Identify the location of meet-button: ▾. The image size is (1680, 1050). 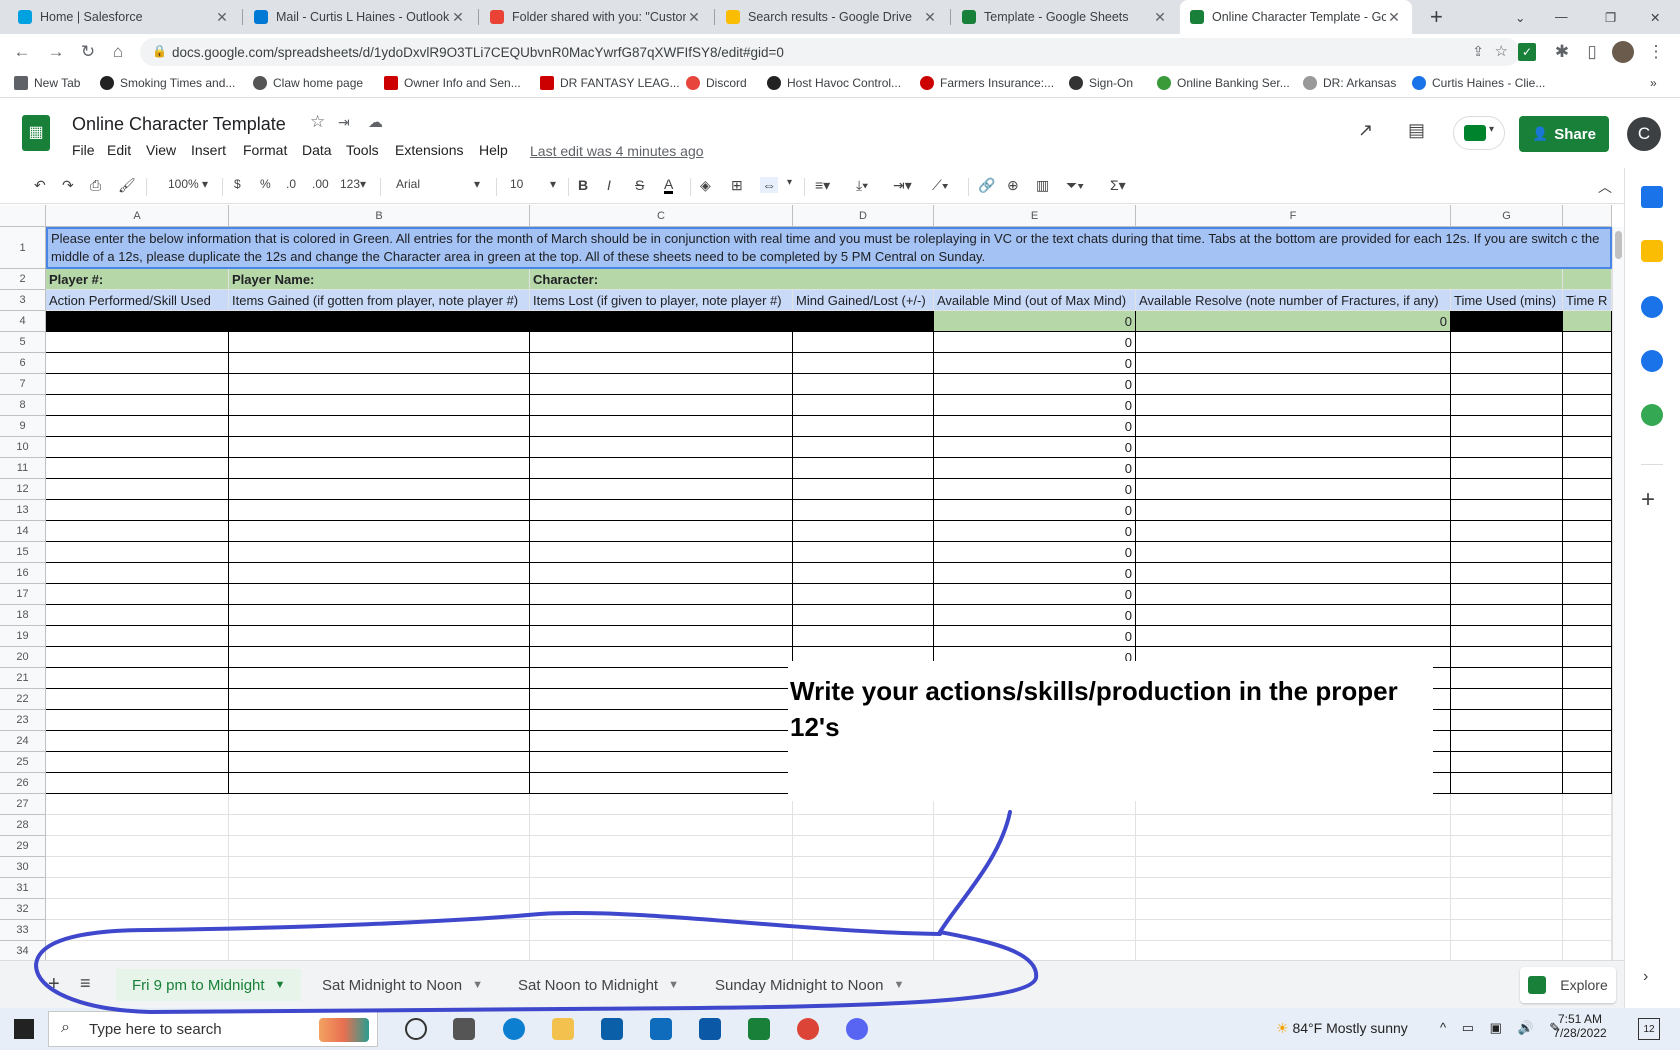
(1479, 133).